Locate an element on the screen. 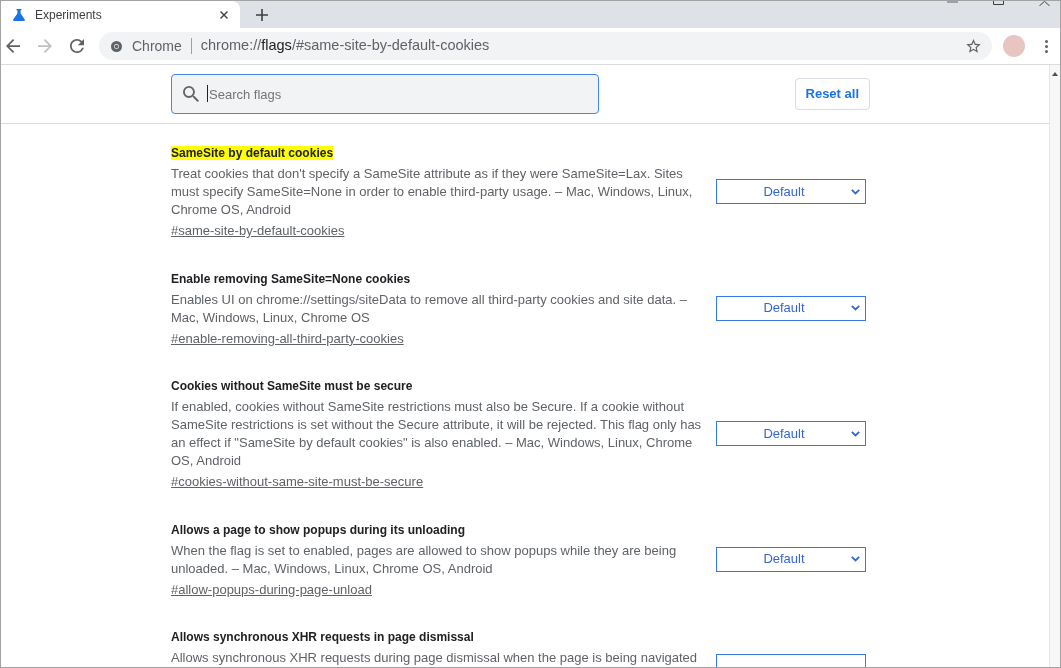 The width and height of the screenshot is (1061, 668). flag-description: Allows synchronous XHR requests during page dismissal when the page is being navigated is located at coordinates (435, 658).